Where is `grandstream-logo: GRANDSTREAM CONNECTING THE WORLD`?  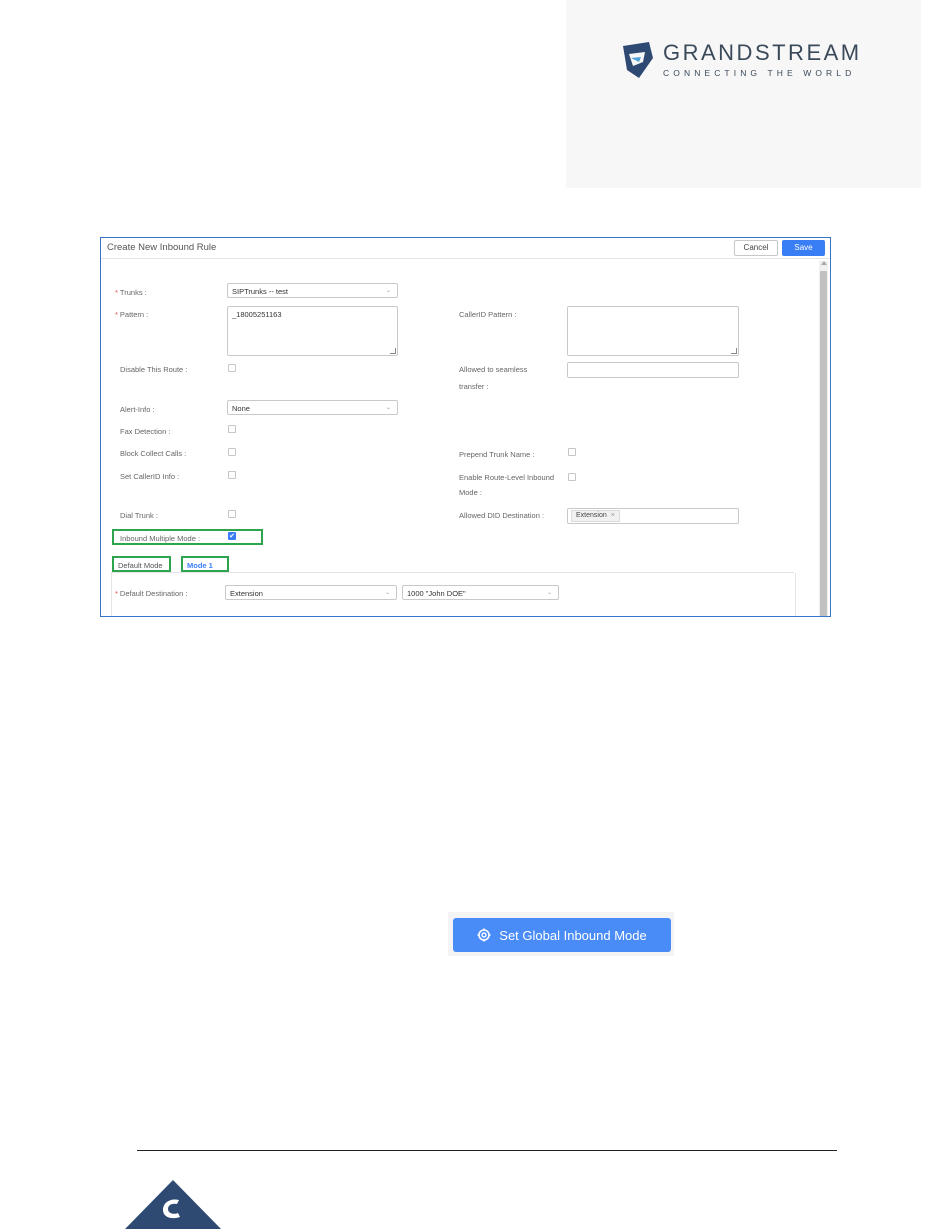 grandstream-logo: GRANDSTREAM CONNECTING THE WORLD is located at coordinates (740, 60).